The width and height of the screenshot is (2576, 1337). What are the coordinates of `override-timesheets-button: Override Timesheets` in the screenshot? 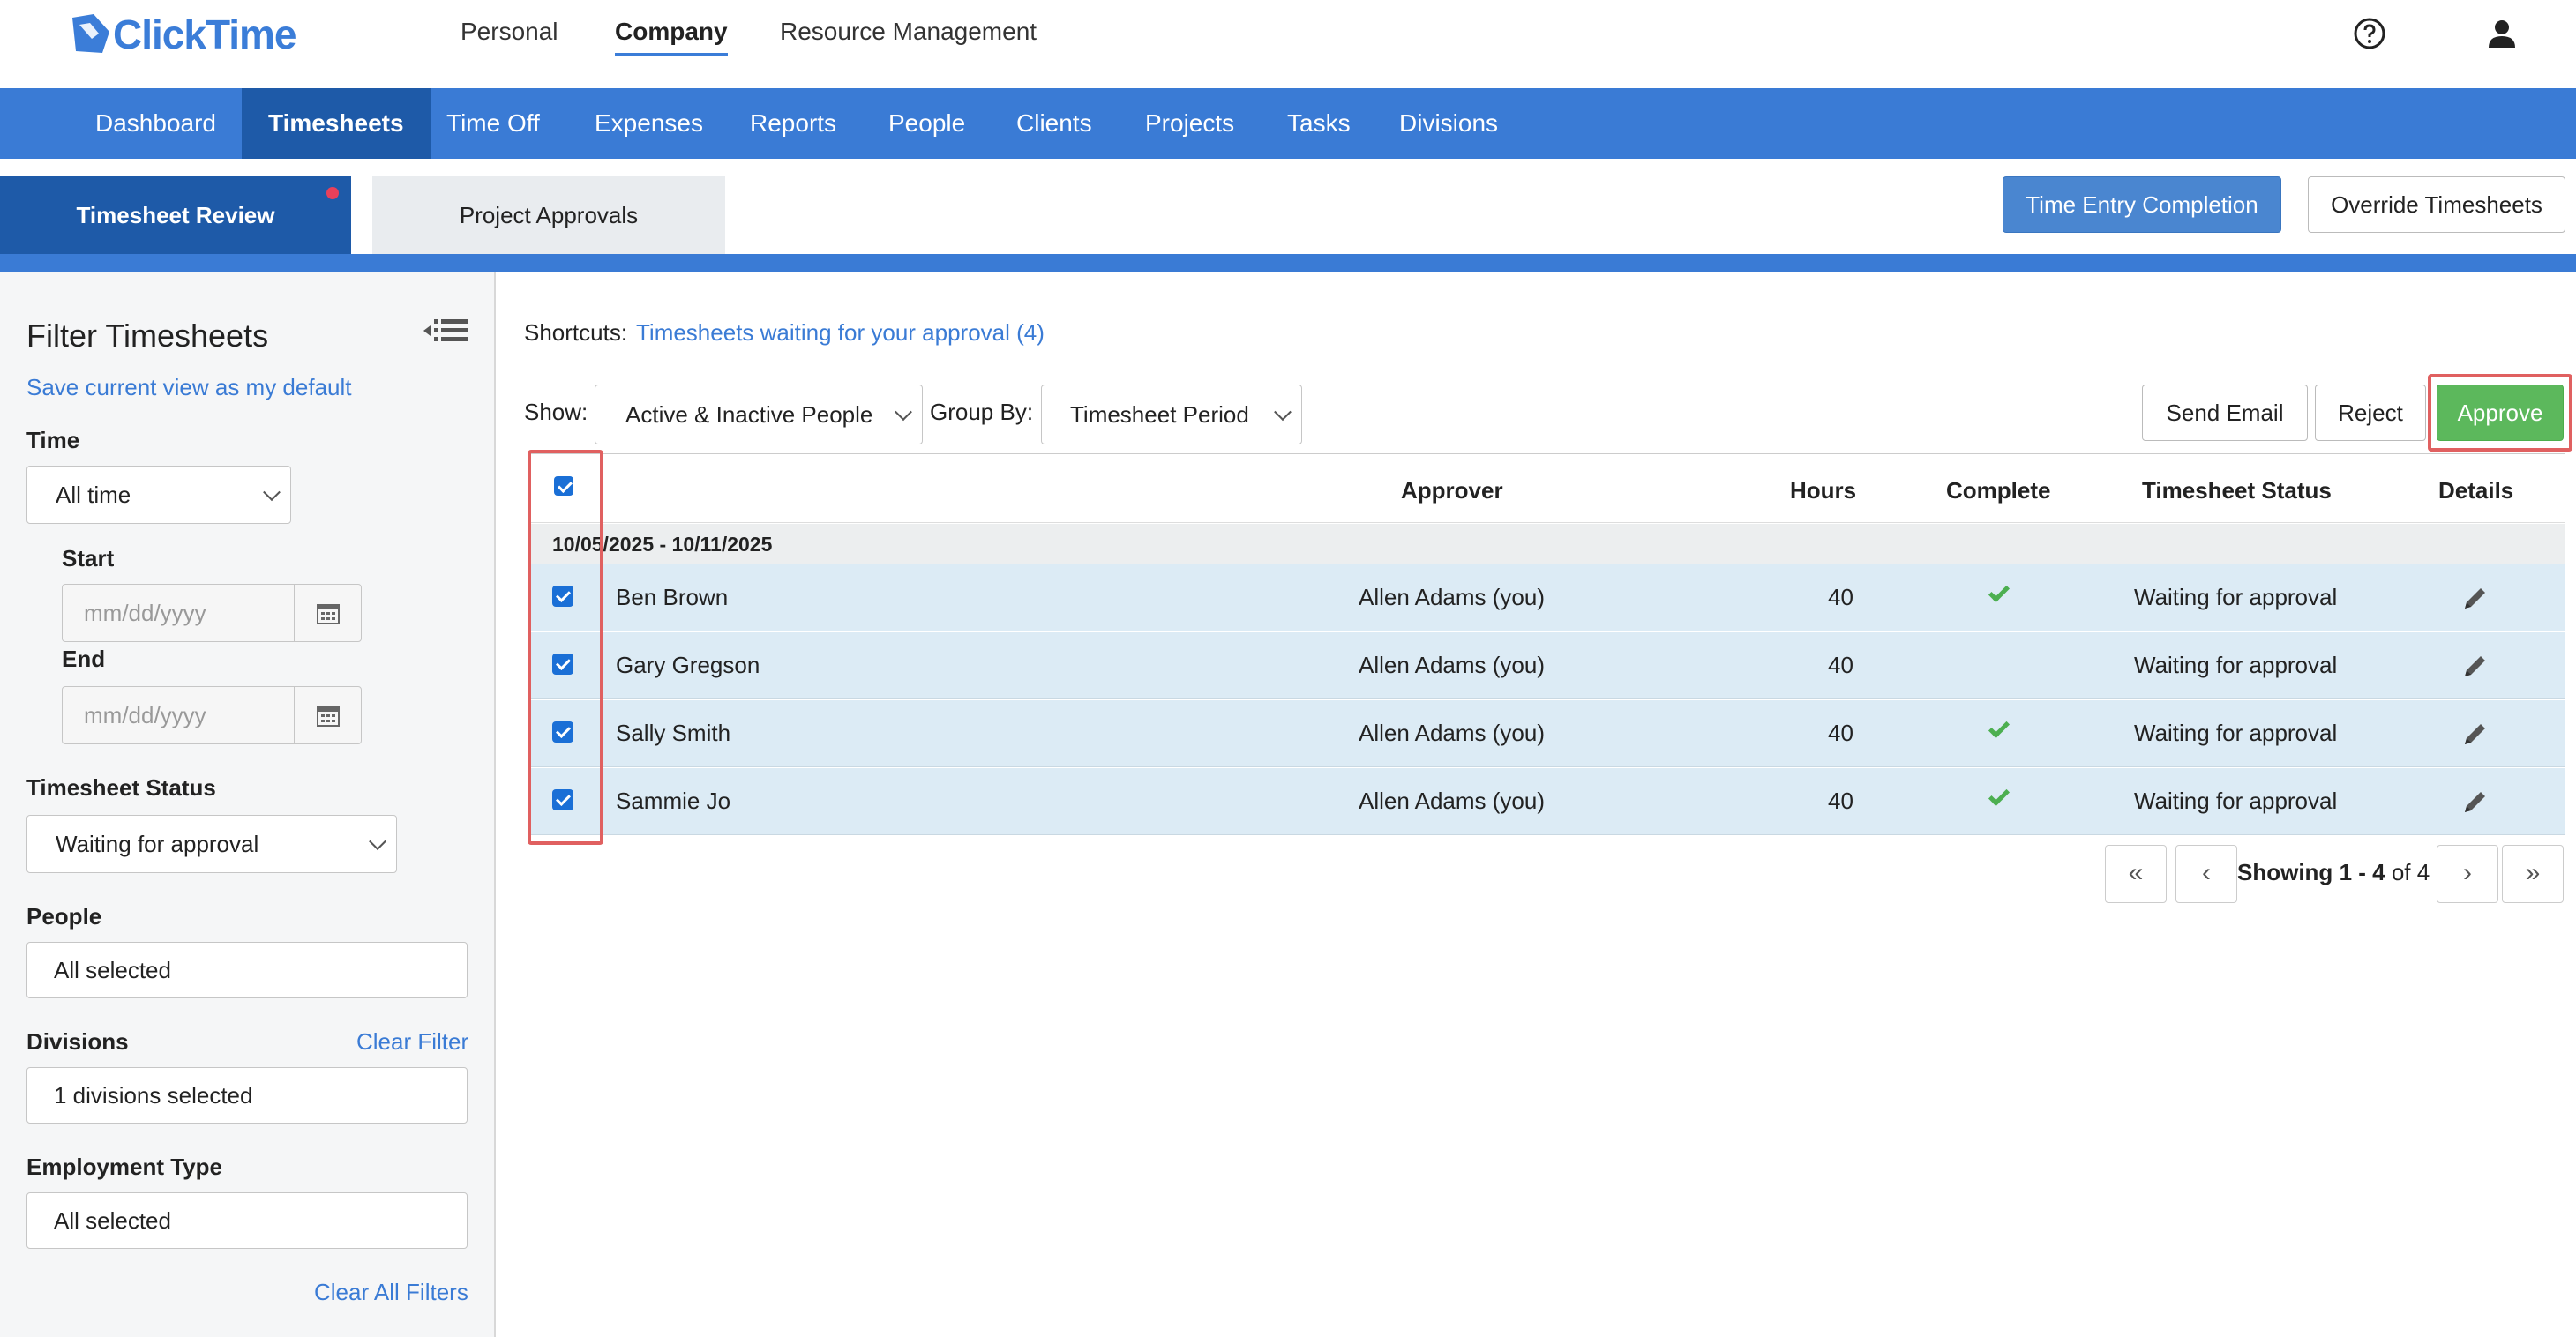 It's located at (2436, 204).